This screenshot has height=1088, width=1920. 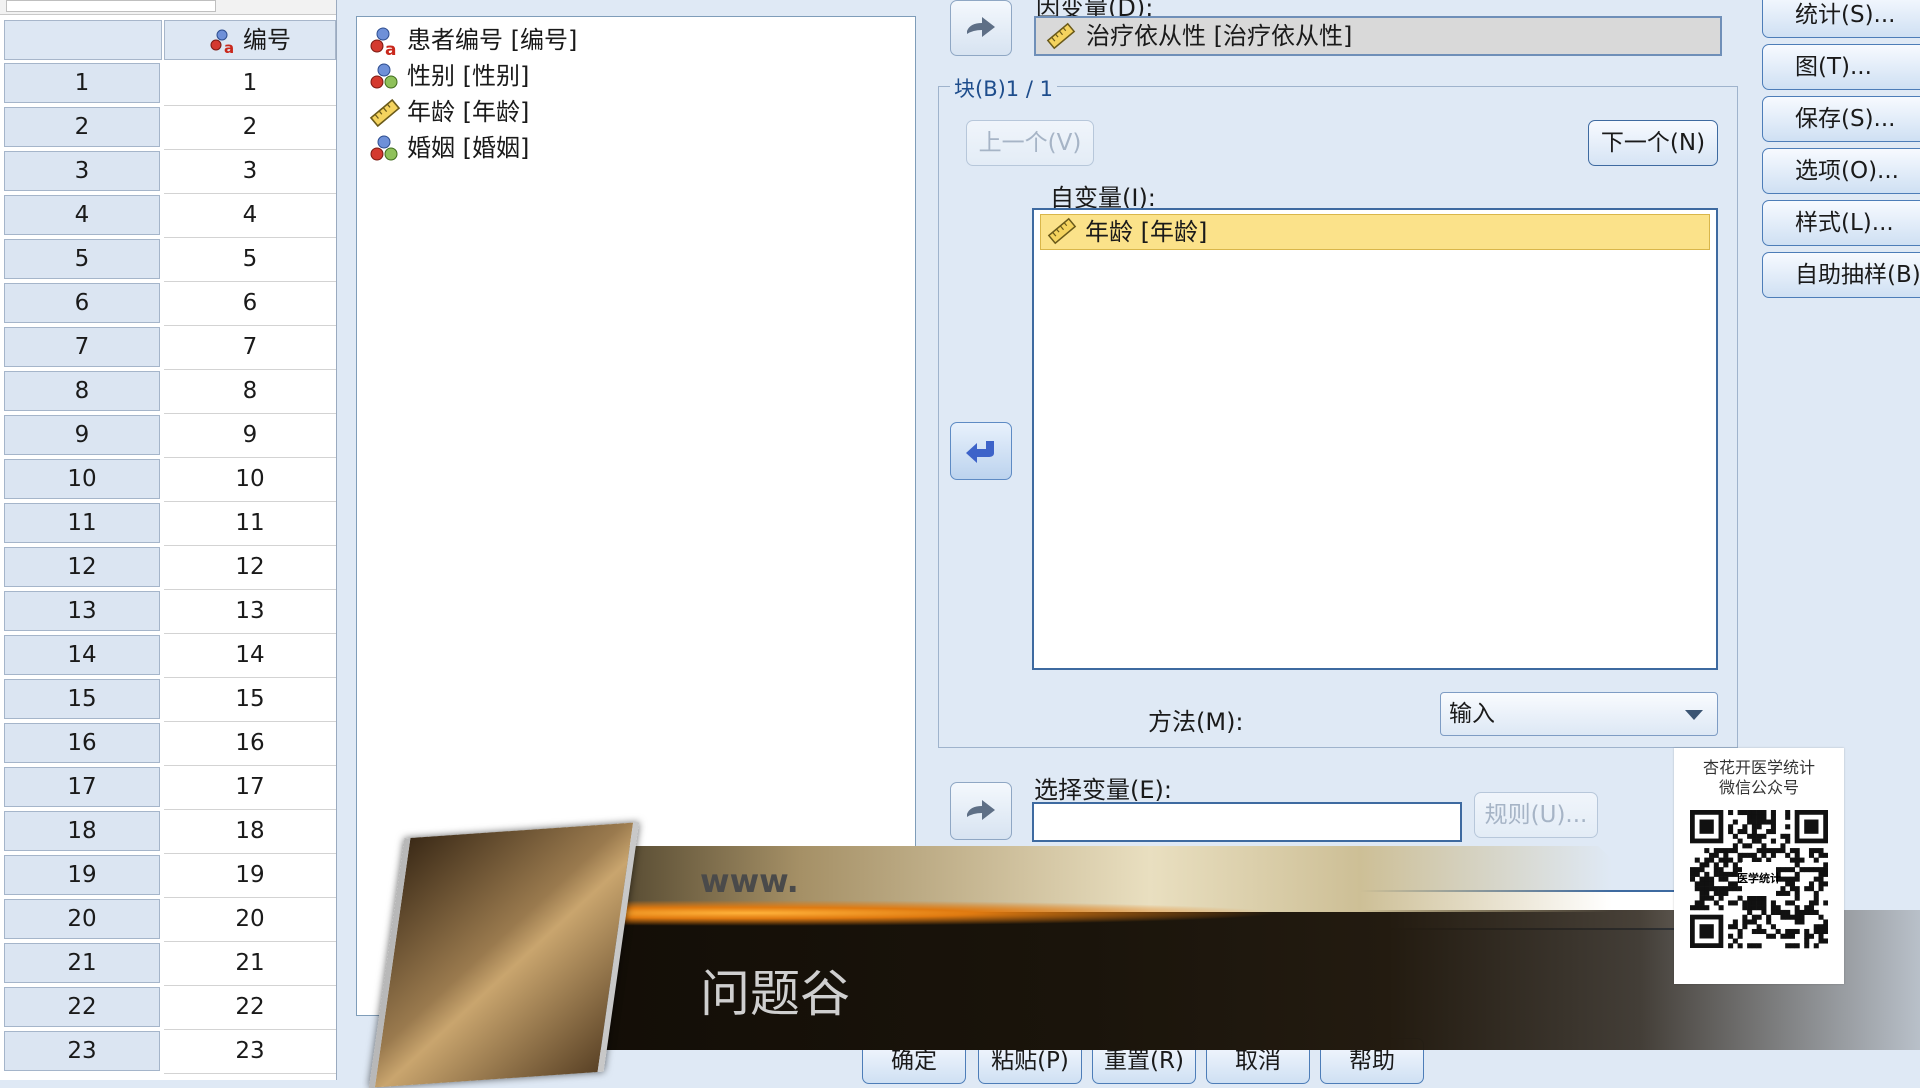 I want to click on table-cell: 23, so click(x=250, y=1052).